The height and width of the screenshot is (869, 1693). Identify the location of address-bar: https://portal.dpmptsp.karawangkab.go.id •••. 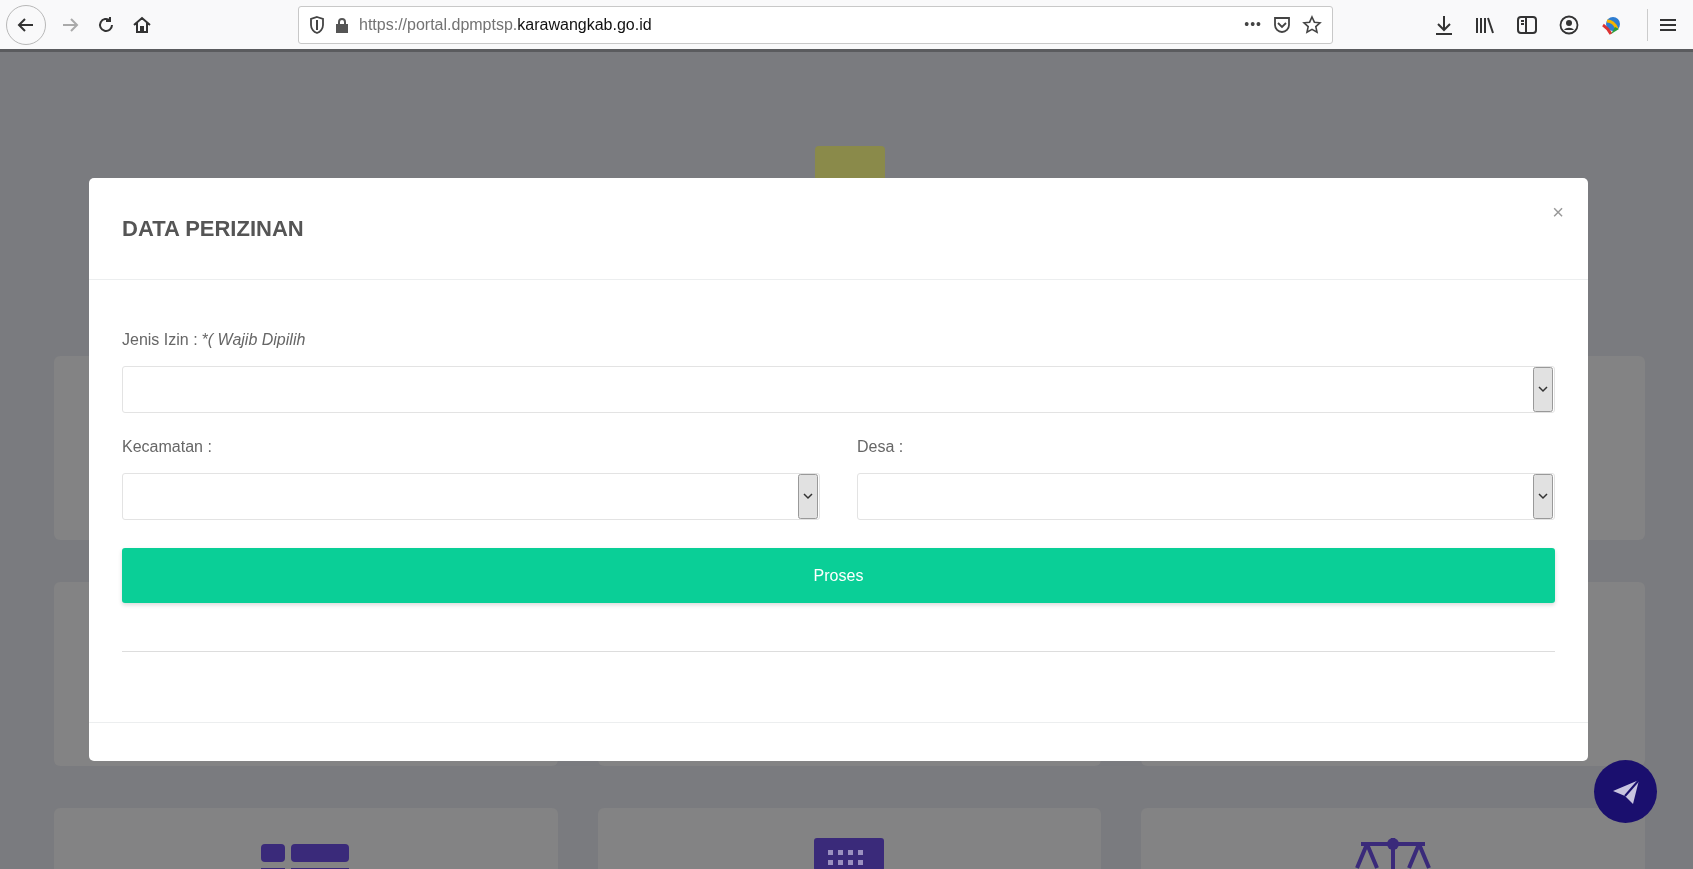
(815, 24).